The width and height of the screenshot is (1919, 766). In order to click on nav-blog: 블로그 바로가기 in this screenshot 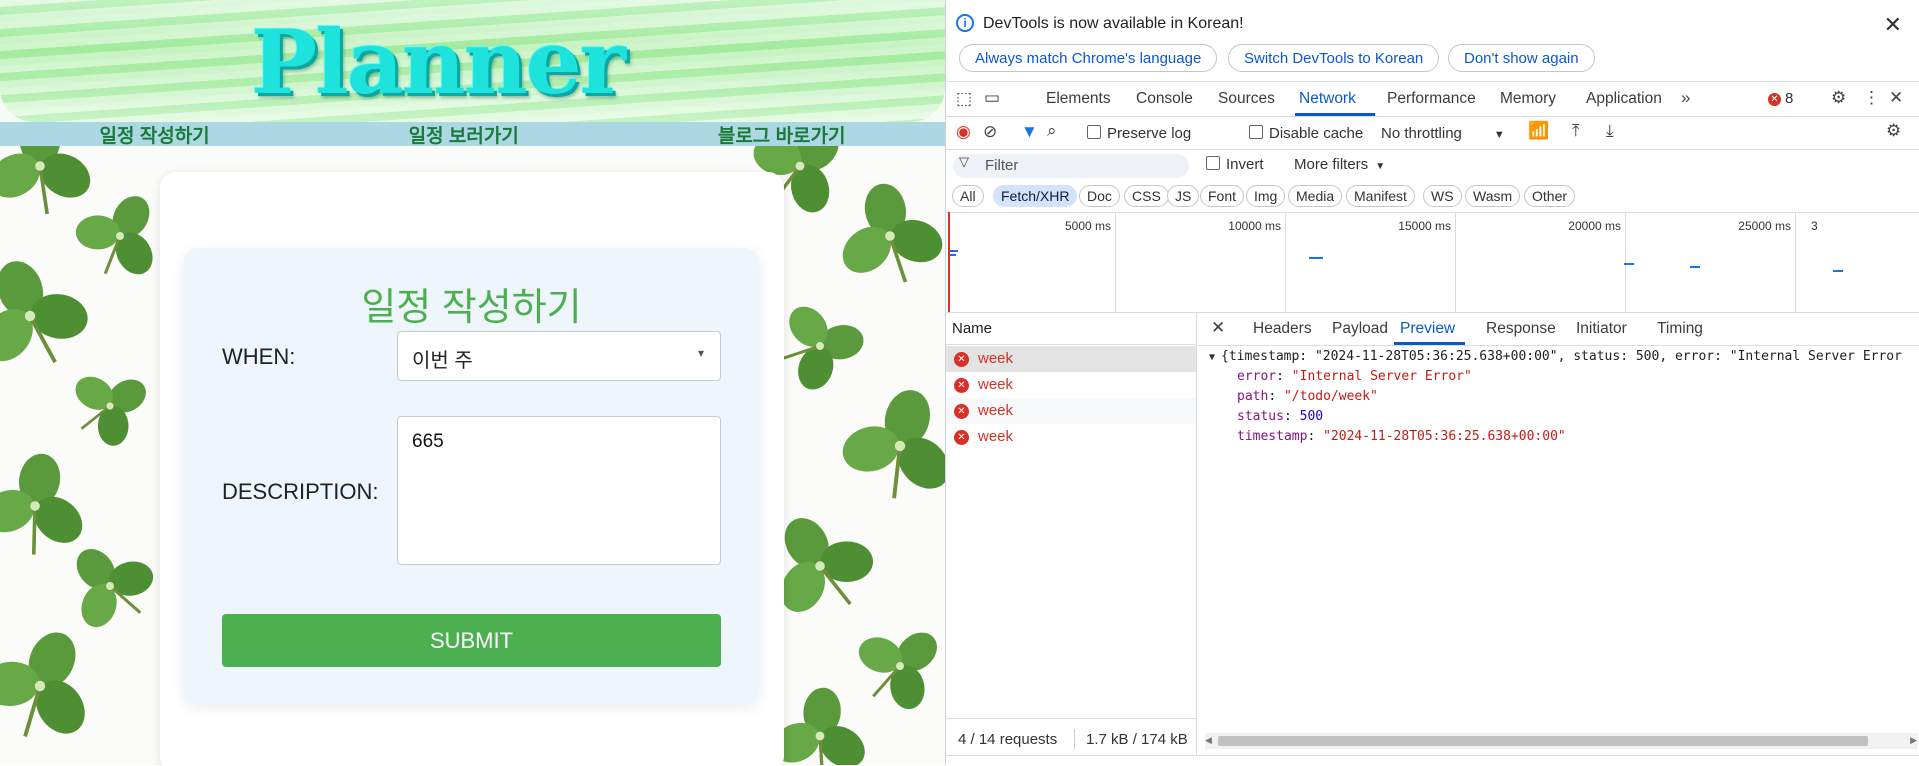, I will do `click(782, 134)`.